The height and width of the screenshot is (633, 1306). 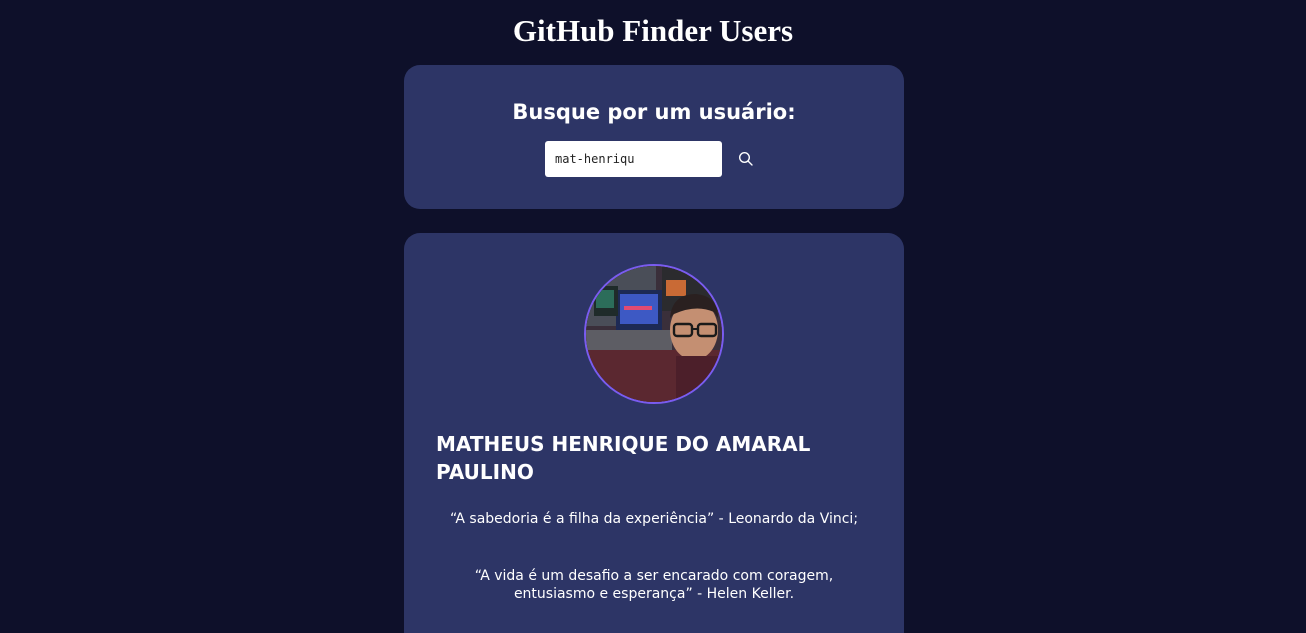 What do you see at coordinates (653, 30) in the screenshot?
I see `page-title: GitHub Finder Users` at bounding box center [653, 30].